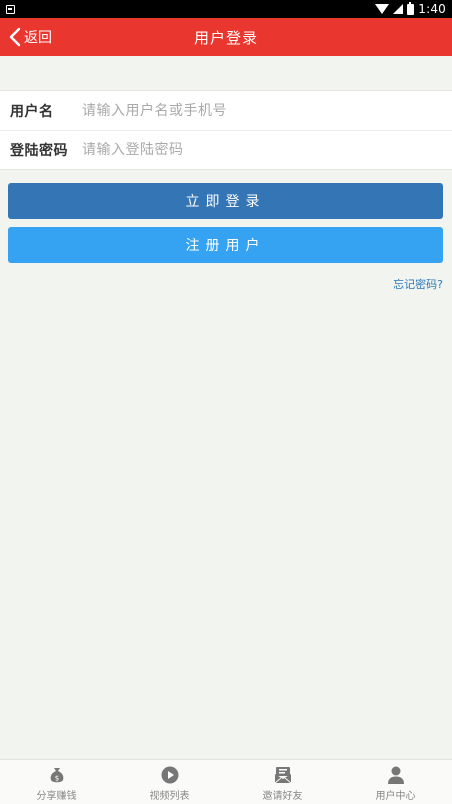 This screenshot has width=452, height=804. I want to click on password-input, so click(267, 150).